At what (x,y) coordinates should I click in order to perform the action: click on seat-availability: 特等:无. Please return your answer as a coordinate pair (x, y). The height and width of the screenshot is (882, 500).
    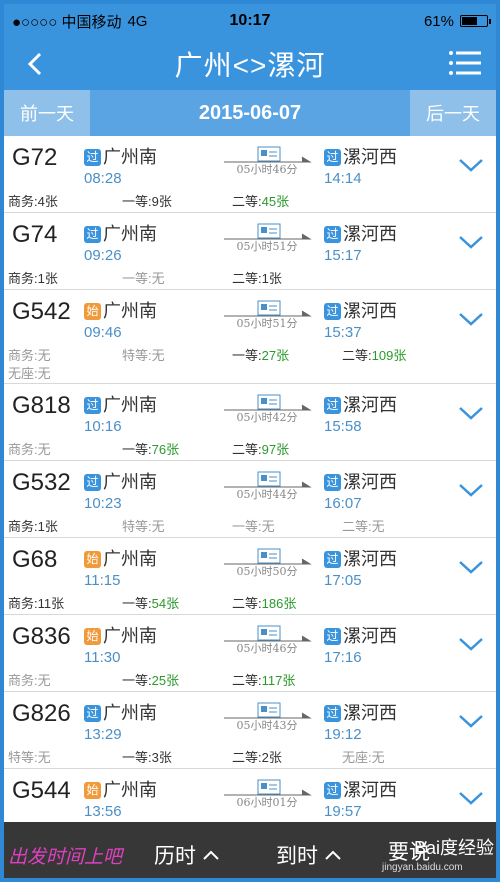
    Looking at the image, I should click on (143, 525).